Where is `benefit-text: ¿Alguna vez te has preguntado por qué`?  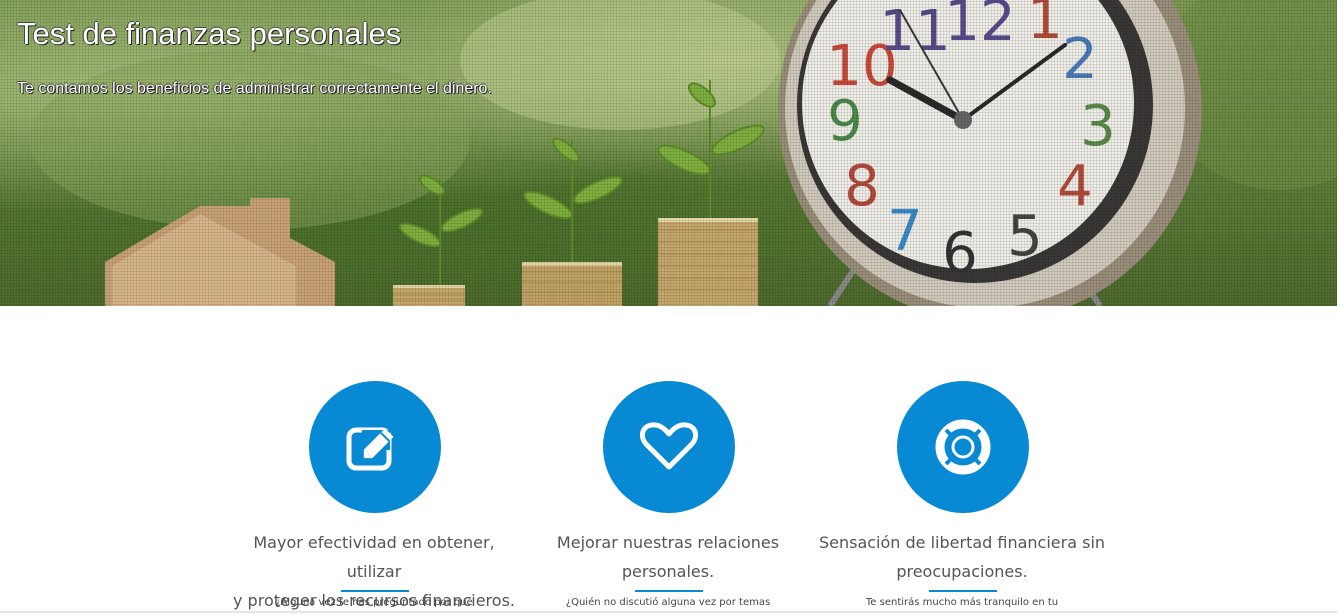 benefit-text: ¿Alguna vez te has preguntado por qué is located at coordinates (374, 602).